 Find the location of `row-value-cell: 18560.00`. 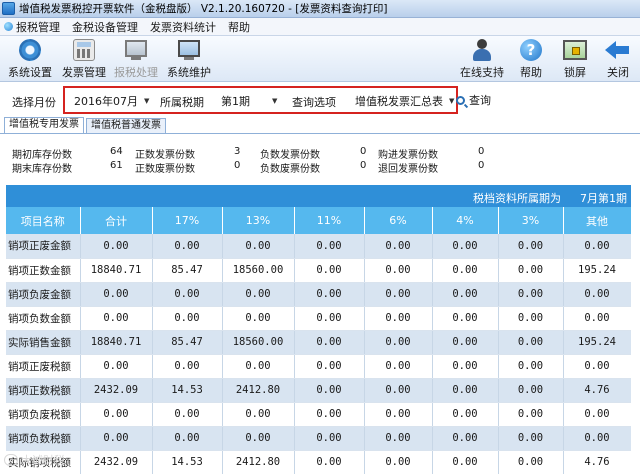

row-value-cell: 18560.00 is located at coordinates (258, 270).